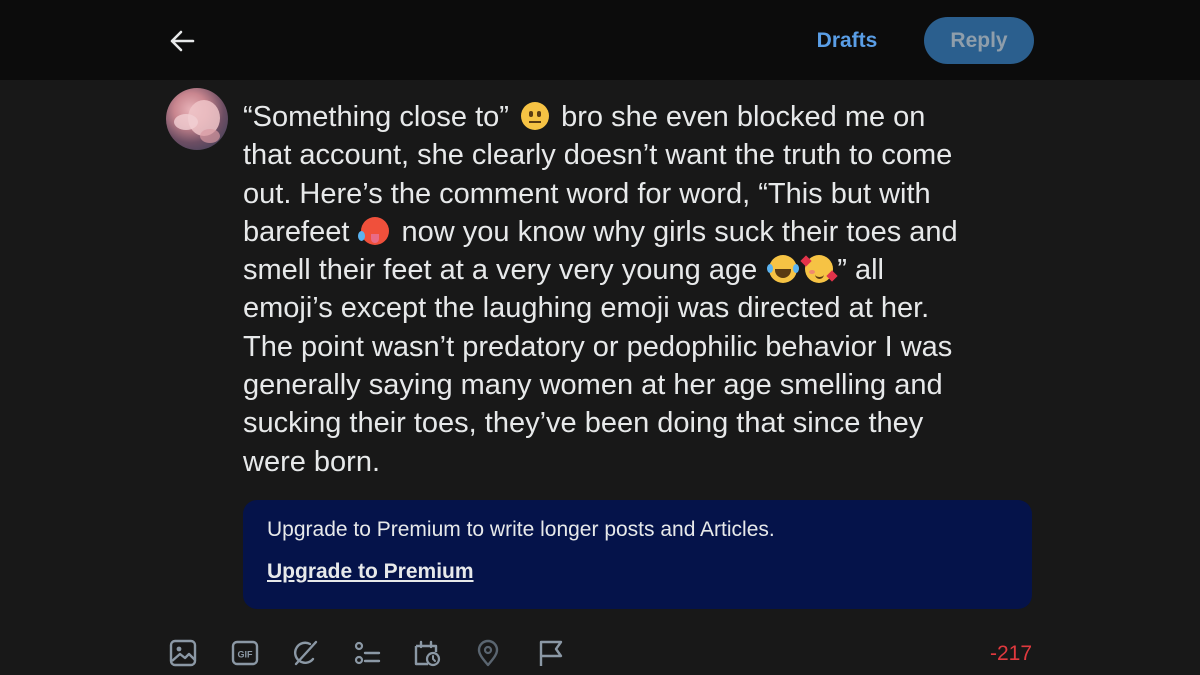 This screenshot has width=1200, height=675. Describe the element at coordinates (535, 116) in the screenshot. I see `neutral-face-emoji` at that location.